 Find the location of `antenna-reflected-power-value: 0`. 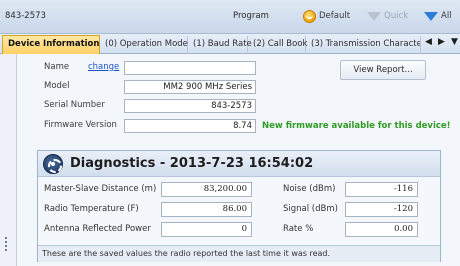

antenna-reflected-power-value: 0 is located at coordinates (206, 229).